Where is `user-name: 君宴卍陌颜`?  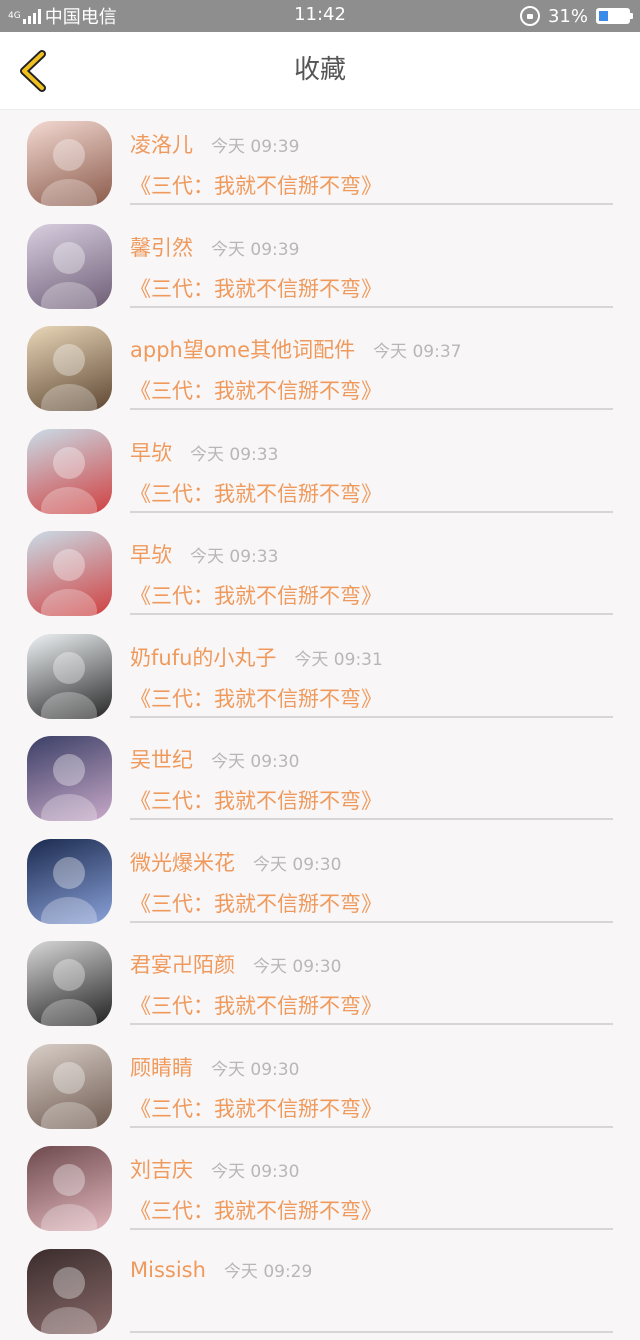 user-name: 君宴卍陌颜 is located at coordinates (182, 964).